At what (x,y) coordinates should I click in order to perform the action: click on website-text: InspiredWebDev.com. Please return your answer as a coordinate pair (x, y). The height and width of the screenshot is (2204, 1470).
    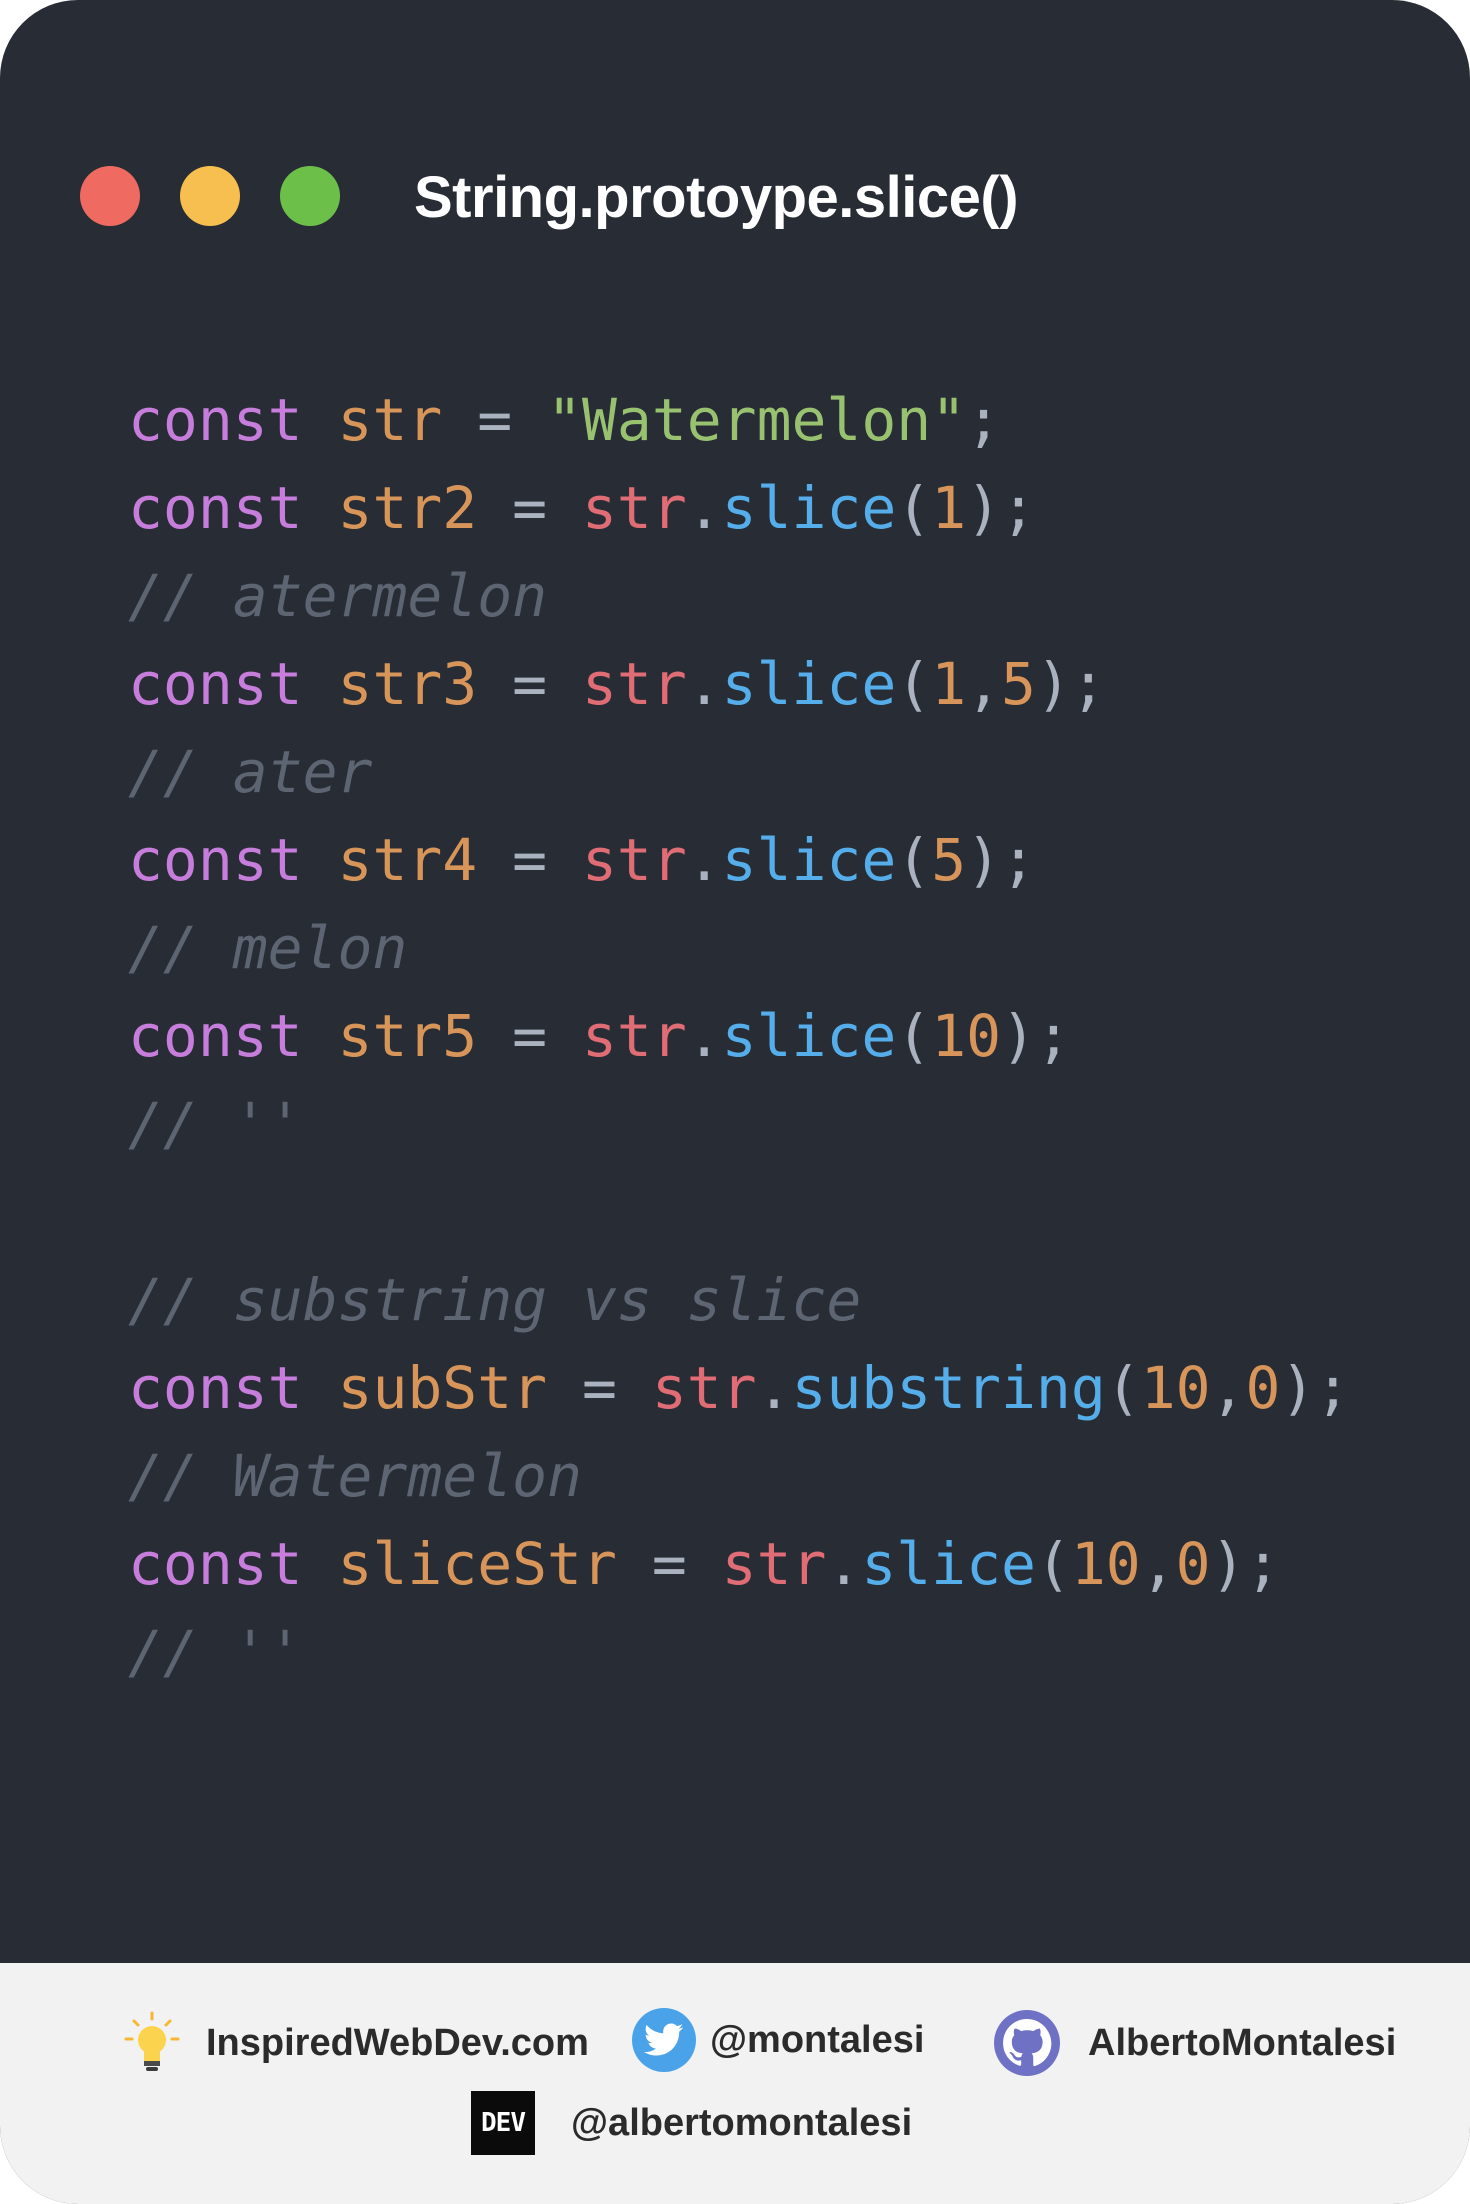
    Looking at the image, I should click on (397, 2042).